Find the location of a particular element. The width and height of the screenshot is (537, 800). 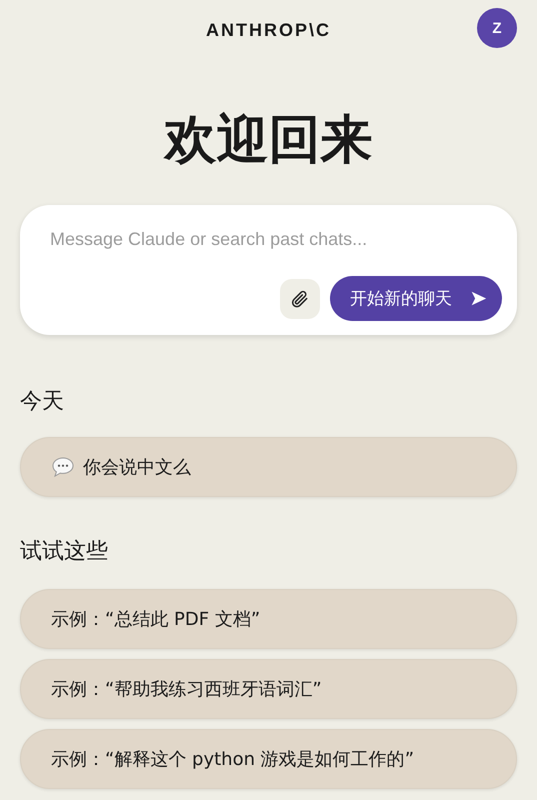

section-heading: 试试这些 is located at coordinates (64, 552).